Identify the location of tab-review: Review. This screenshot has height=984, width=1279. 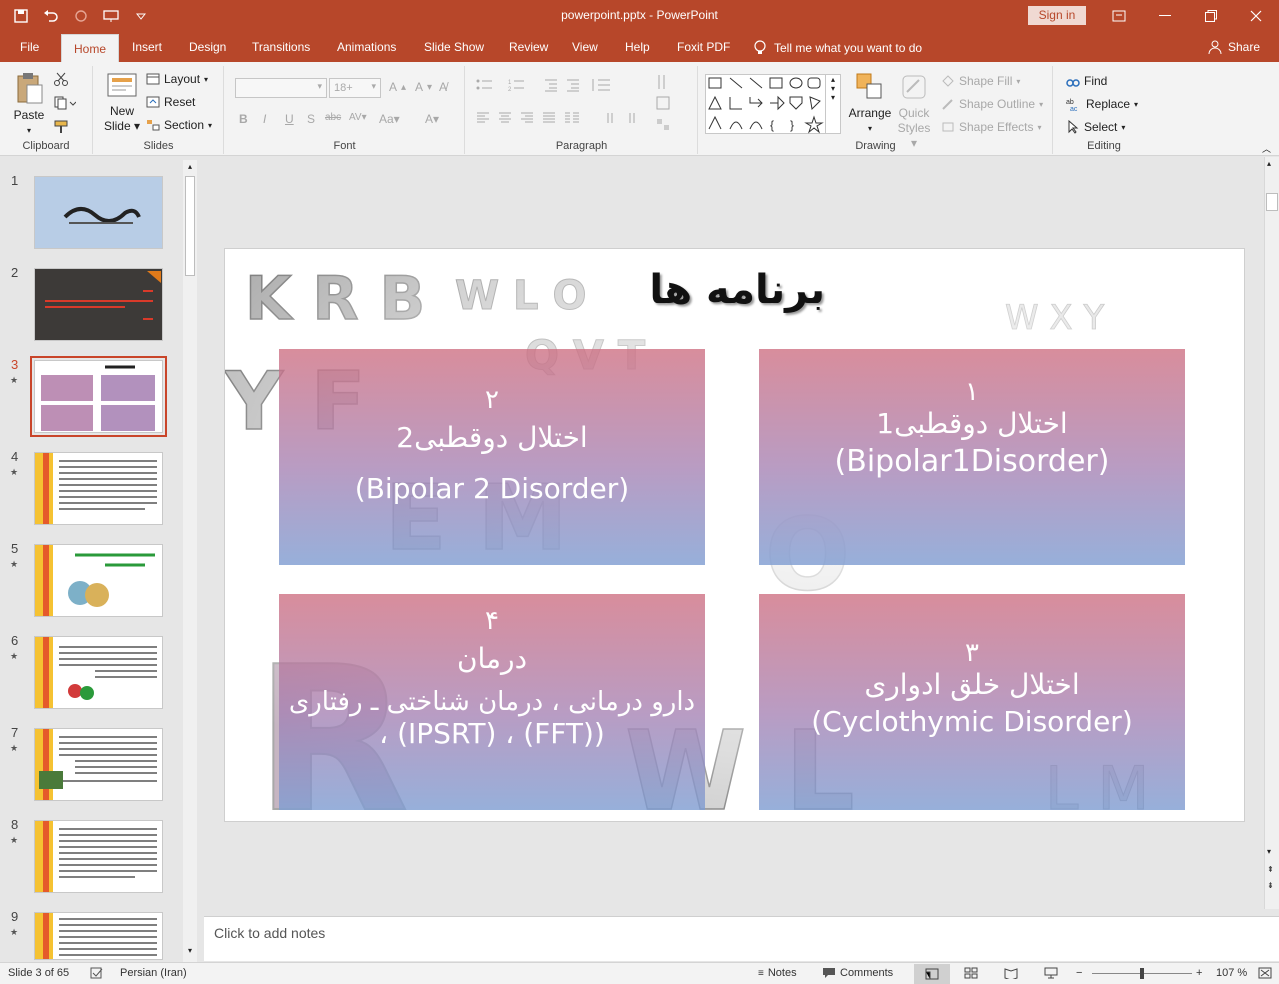
(528, 47).